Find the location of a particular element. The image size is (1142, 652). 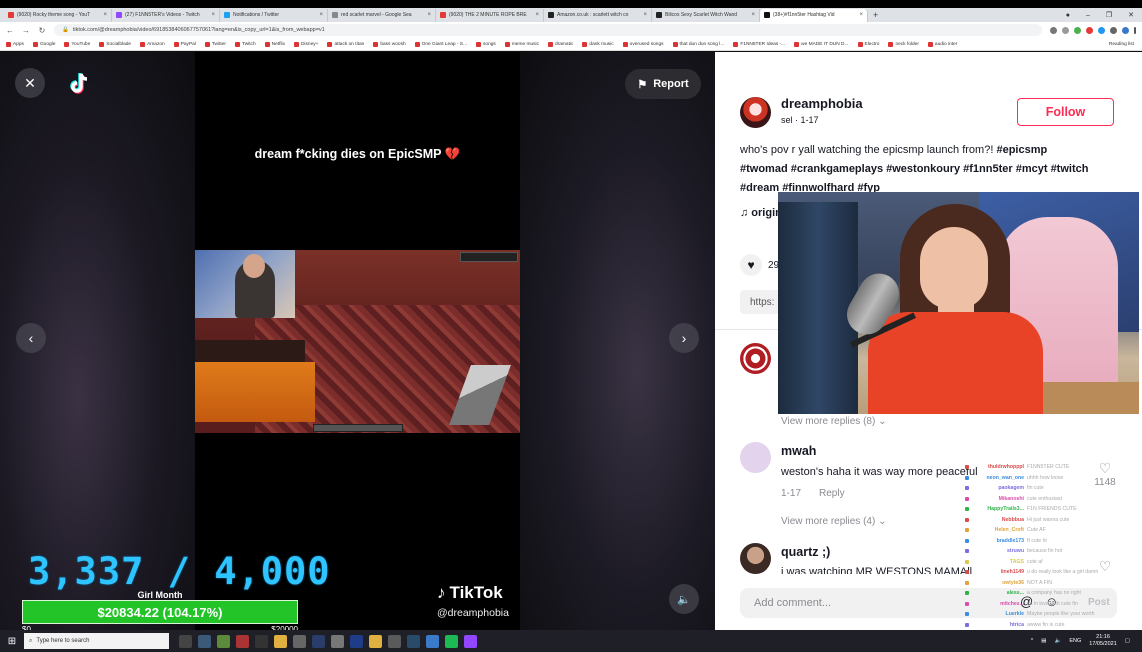

back-icon: ← is located at coordinates (10, 30).